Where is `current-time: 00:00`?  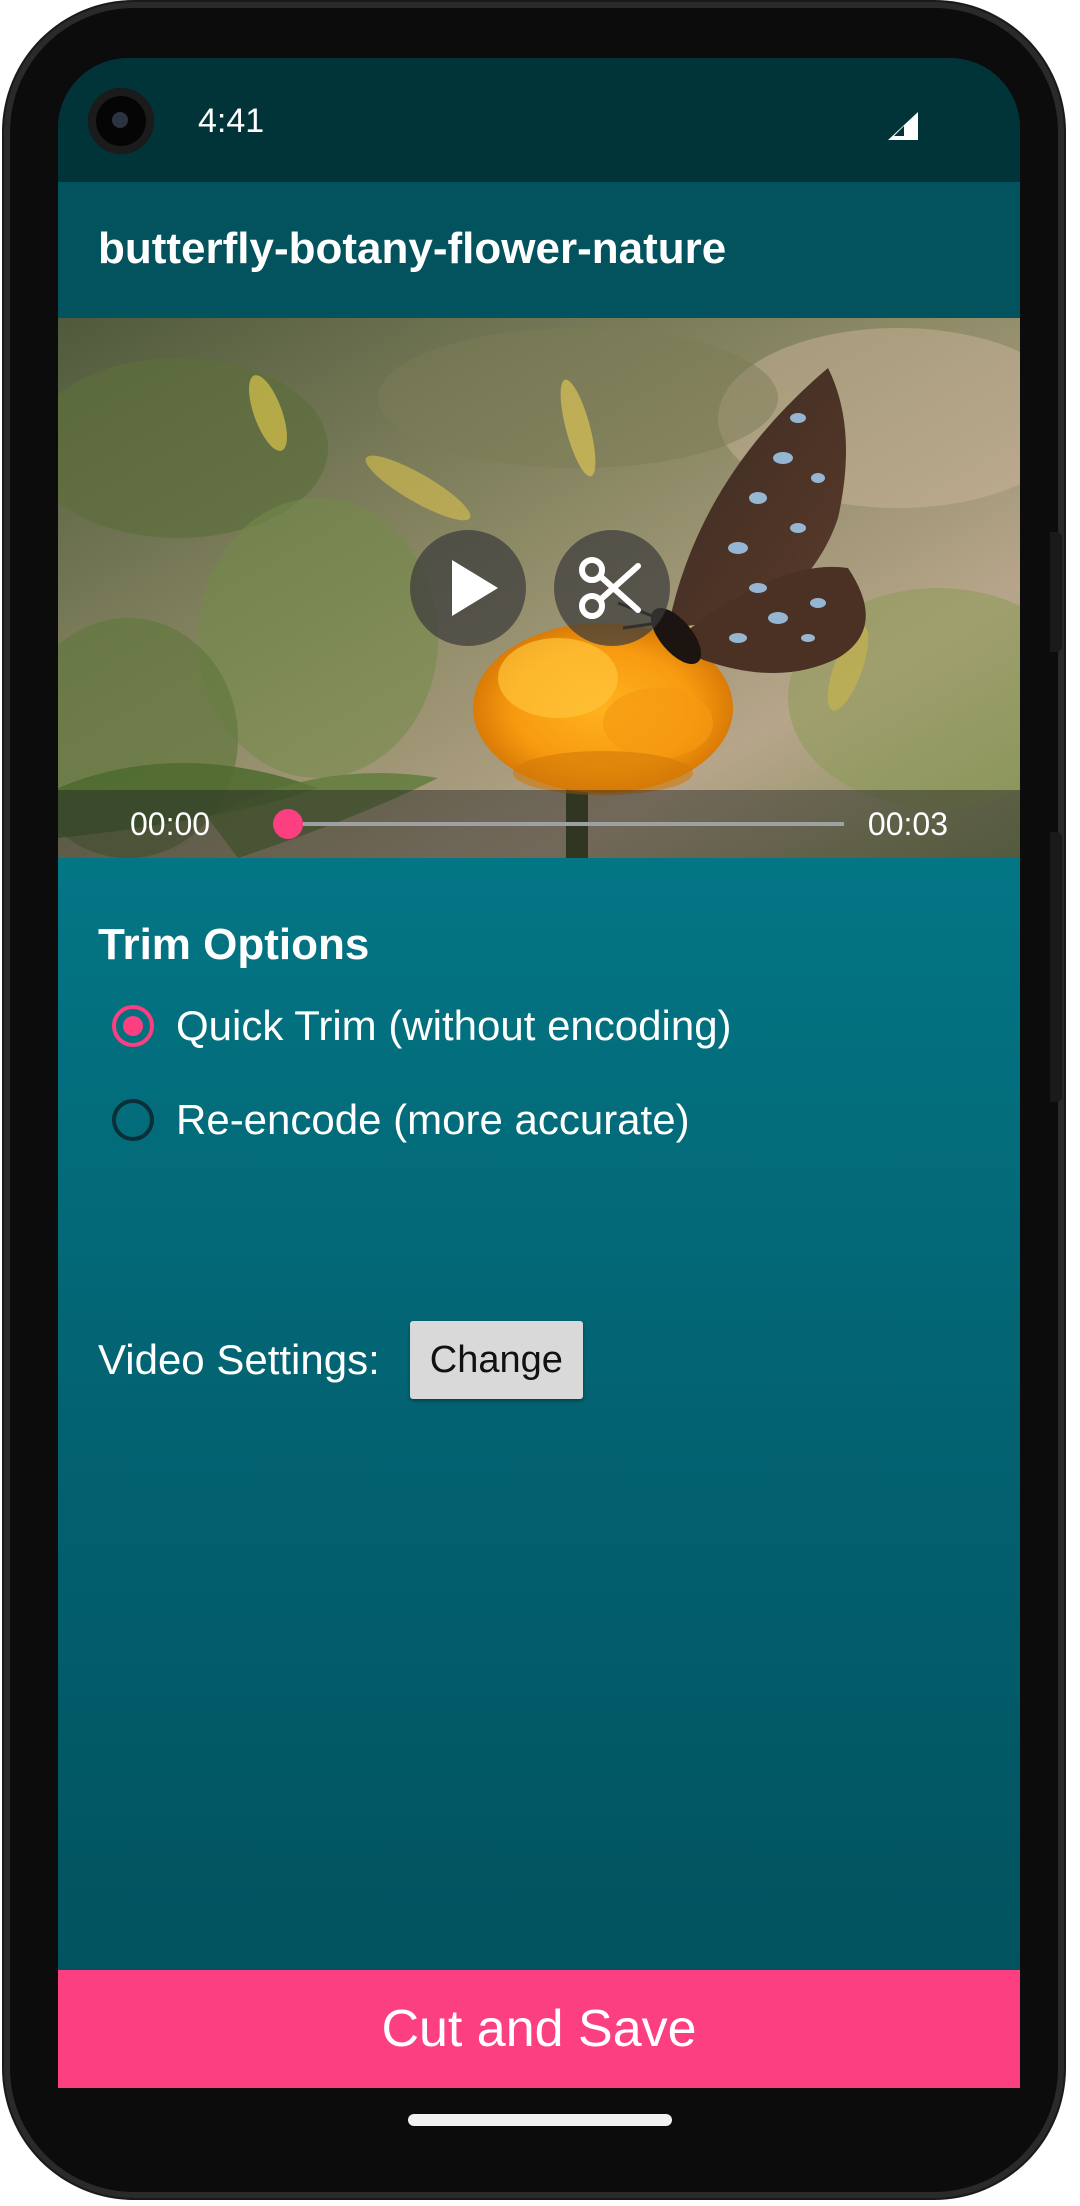 current-time: 00:00 is located at coordinates (170, 824).